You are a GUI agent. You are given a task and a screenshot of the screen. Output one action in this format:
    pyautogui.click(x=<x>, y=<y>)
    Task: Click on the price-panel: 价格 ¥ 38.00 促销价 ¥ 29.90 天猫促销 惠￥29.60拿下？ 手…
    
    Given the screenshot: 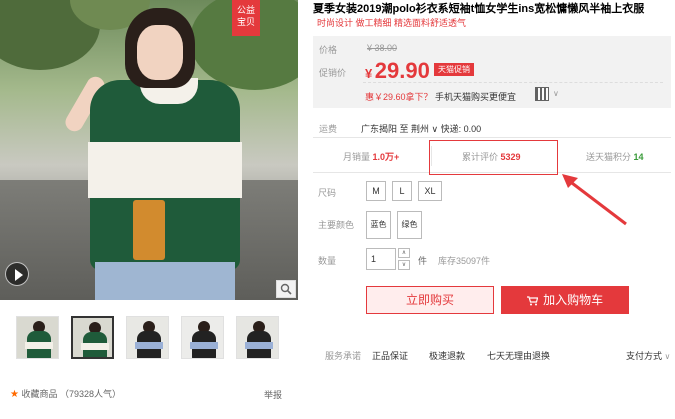 What is the action you would take?
    pyautogui.click(x=492, y=72)
    